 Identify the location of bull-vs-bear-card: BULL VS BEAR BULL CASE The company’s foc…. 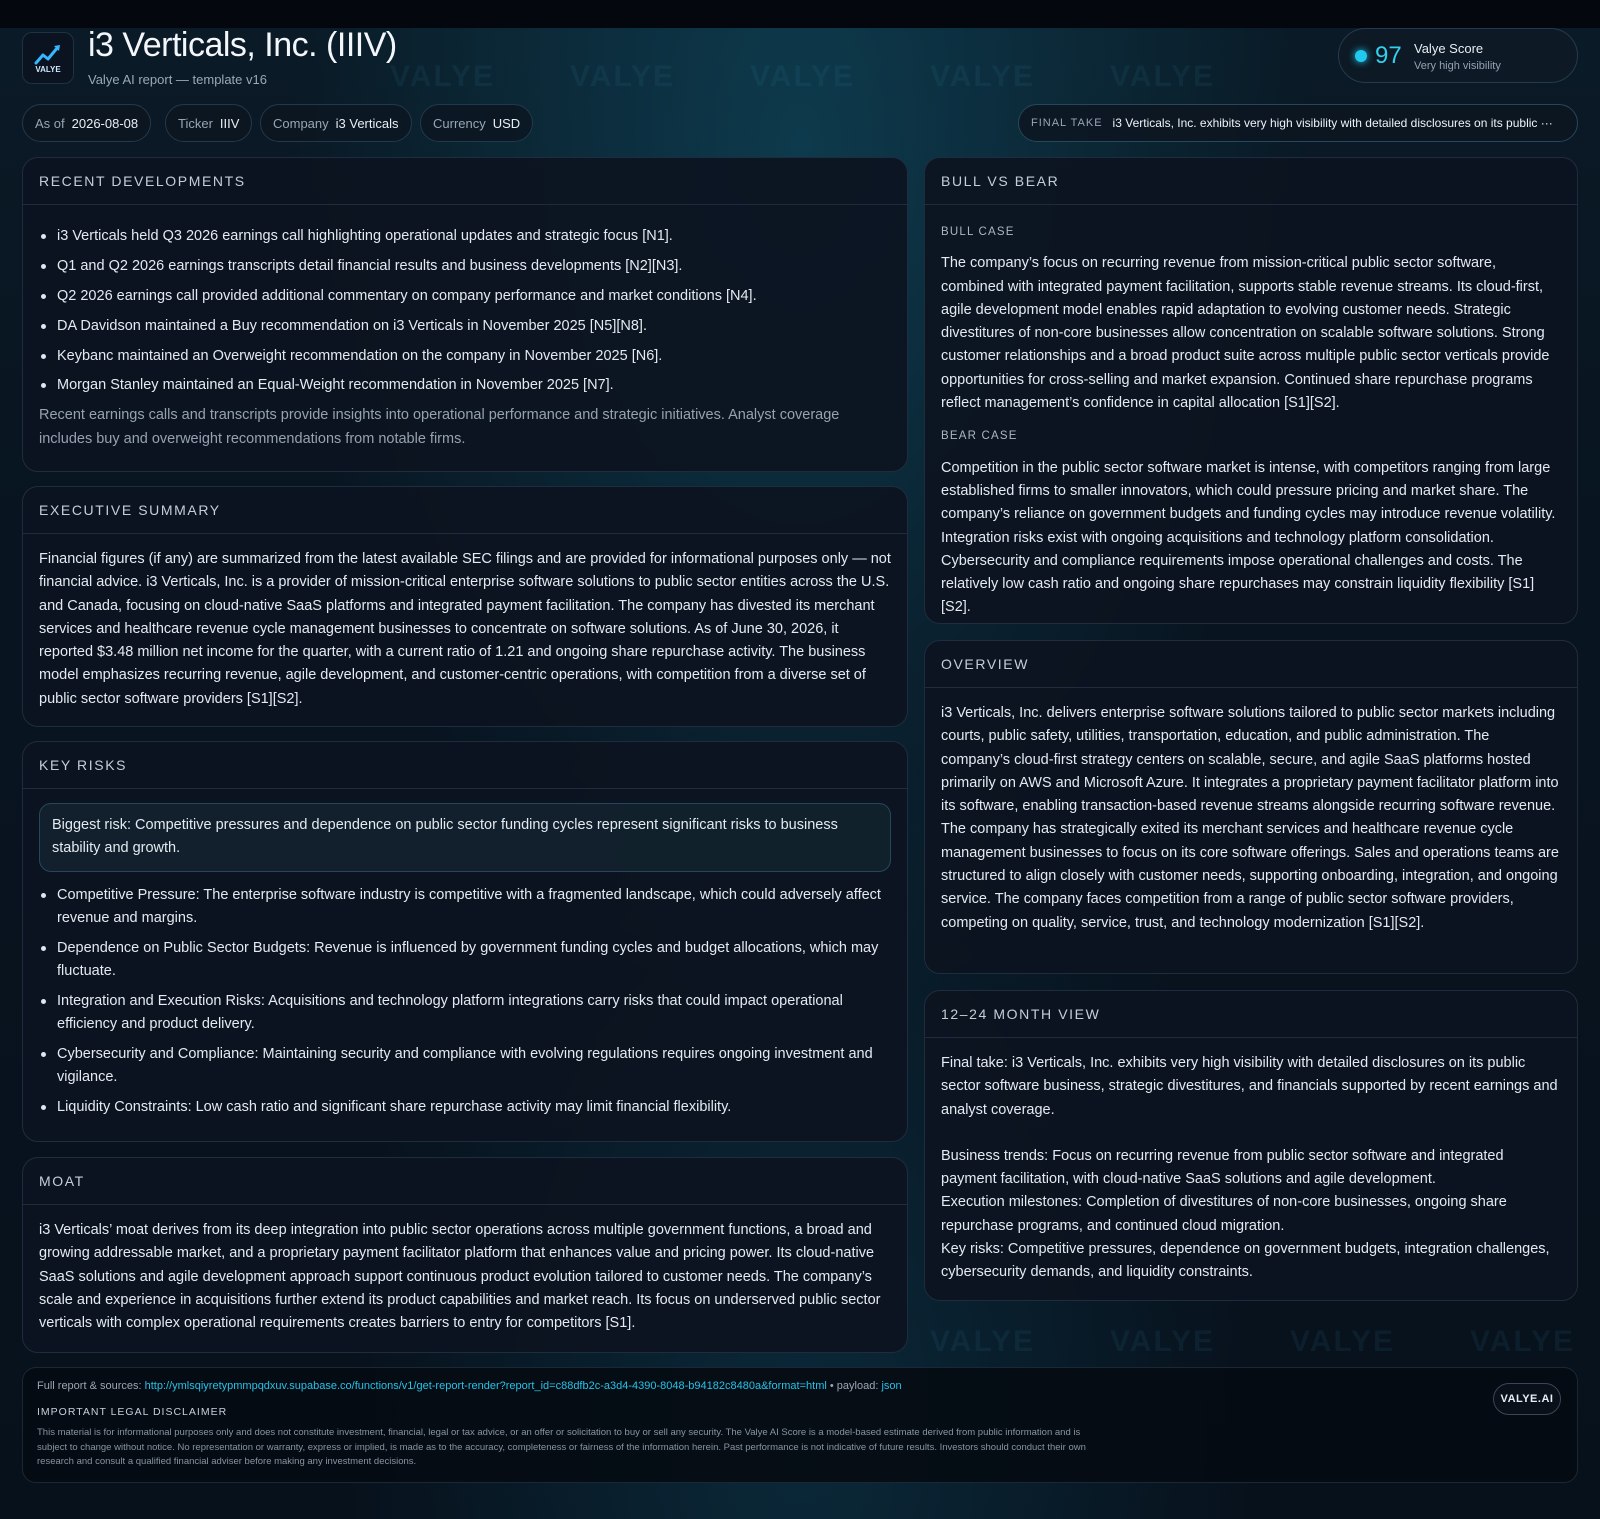
(1251, 390).